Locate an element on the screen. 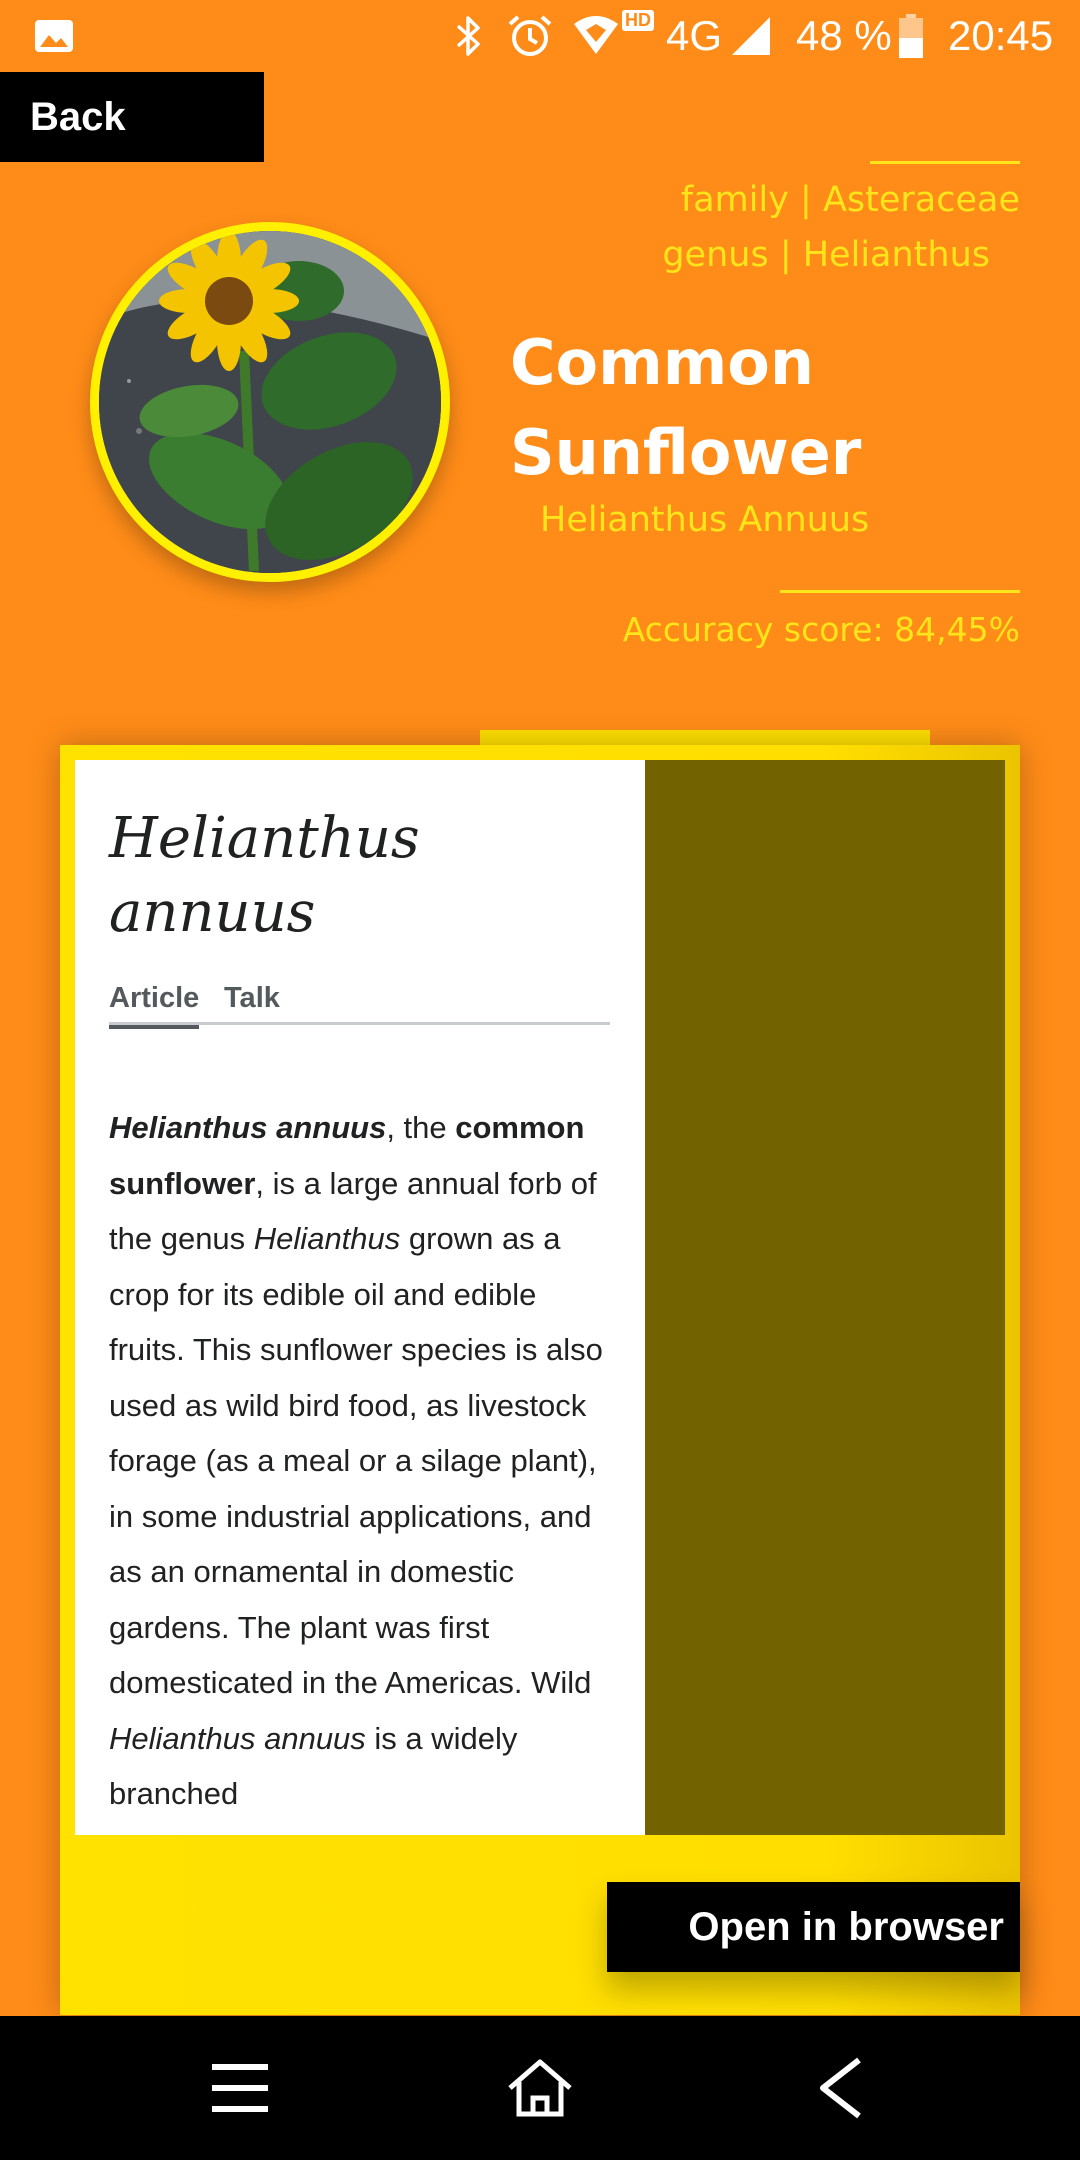 The image size is (1080, 2160). back-arrow-icon is located at coordinates (840, 2088).